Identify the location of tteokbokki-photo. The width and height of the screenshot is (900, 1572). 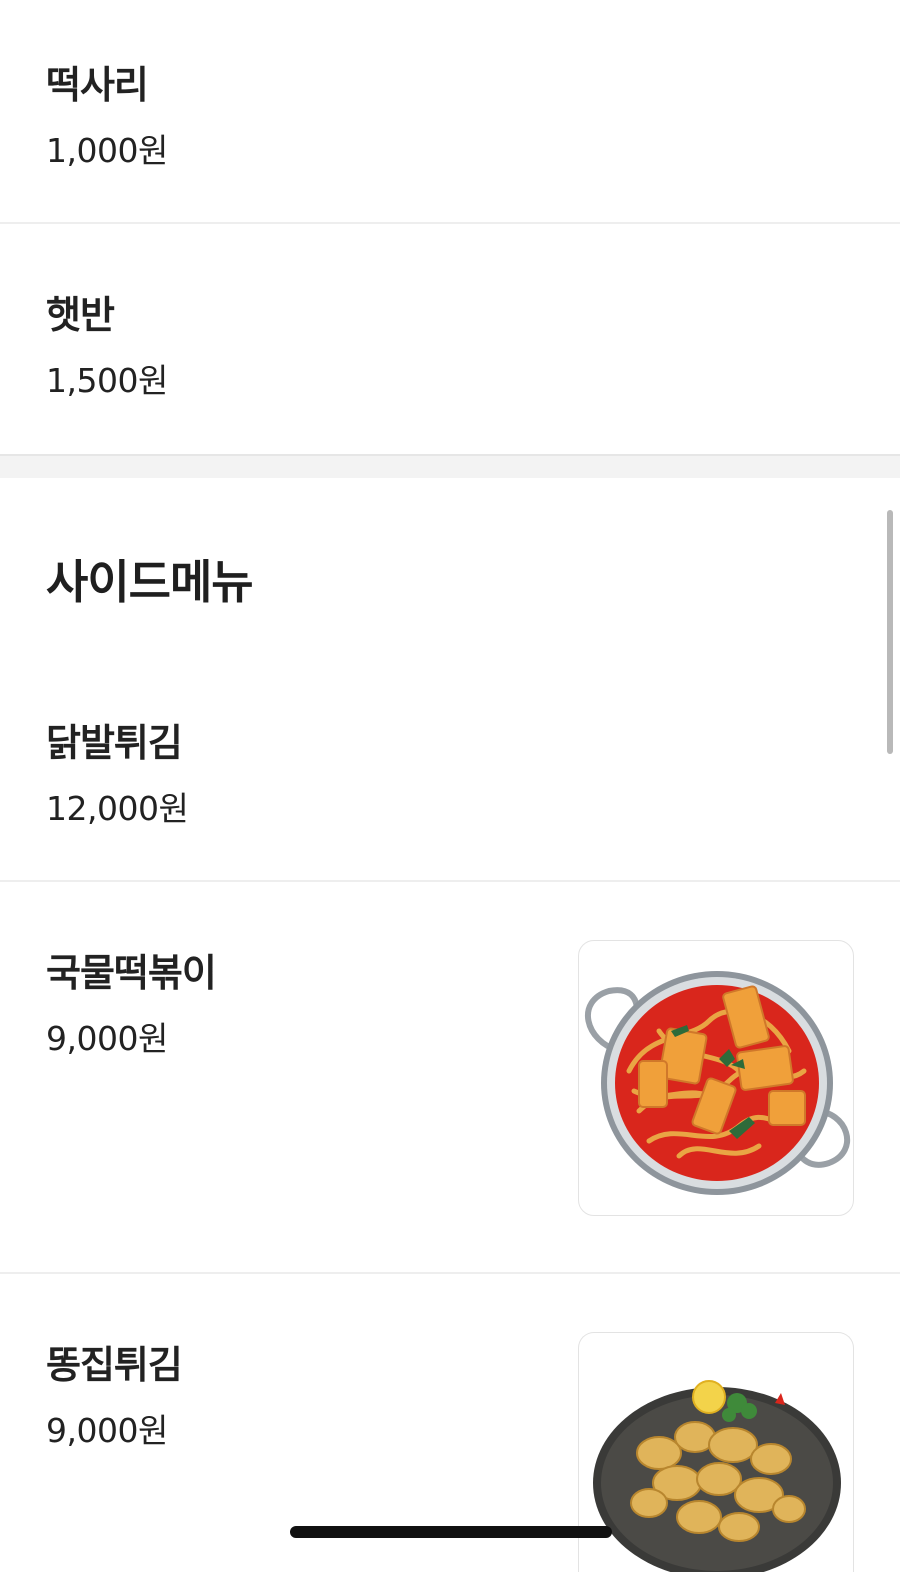
(716, 1078).